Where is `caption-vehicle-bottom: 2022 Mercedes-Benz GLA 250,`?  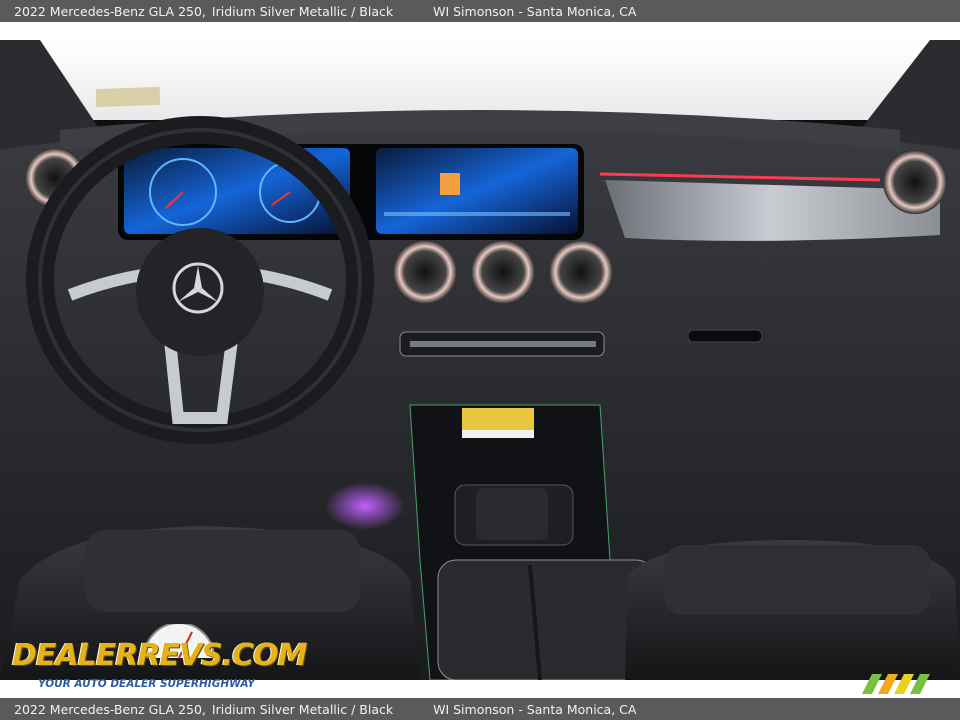 caption-vehicle-bottom: 2022 Mercedes-Benz GLA 250, is located at coordinates (110, 709).